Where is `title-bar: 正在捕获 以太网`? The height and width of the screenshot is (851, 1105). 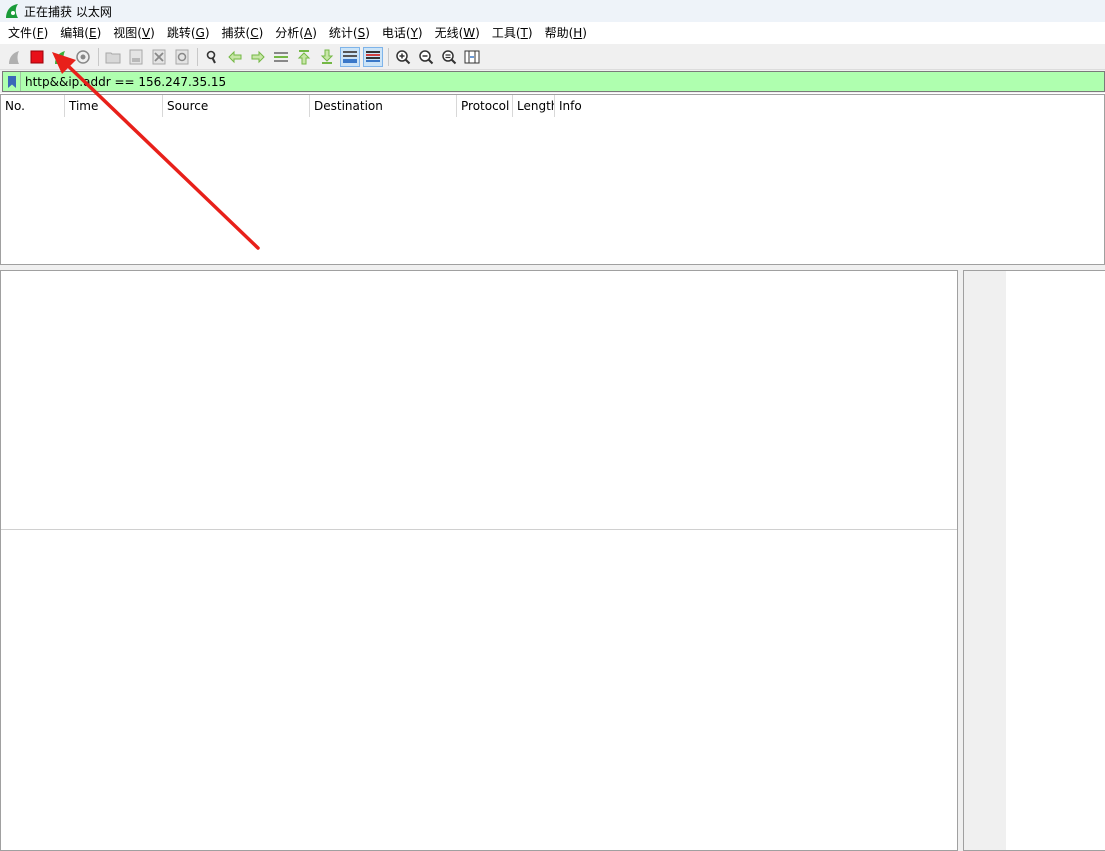
title-bar: 正在捕获 以太网 is located at coordinates (552, 11).